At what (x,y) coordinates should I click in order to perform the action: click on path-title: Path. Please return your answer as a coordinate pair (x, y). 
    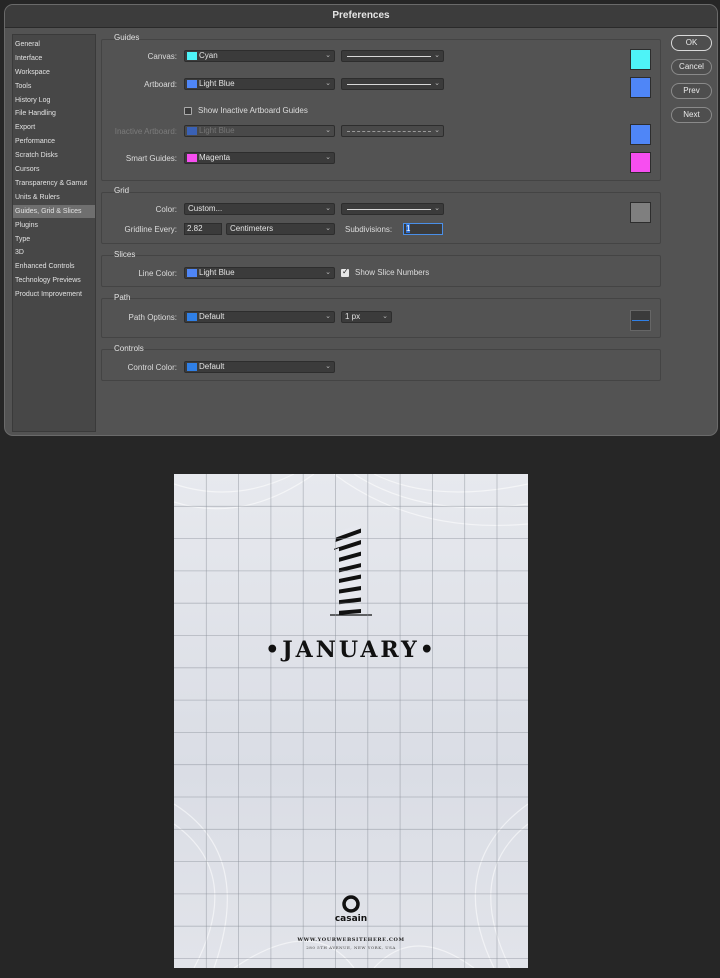
    Looking at the image, I should click on (122, 297).